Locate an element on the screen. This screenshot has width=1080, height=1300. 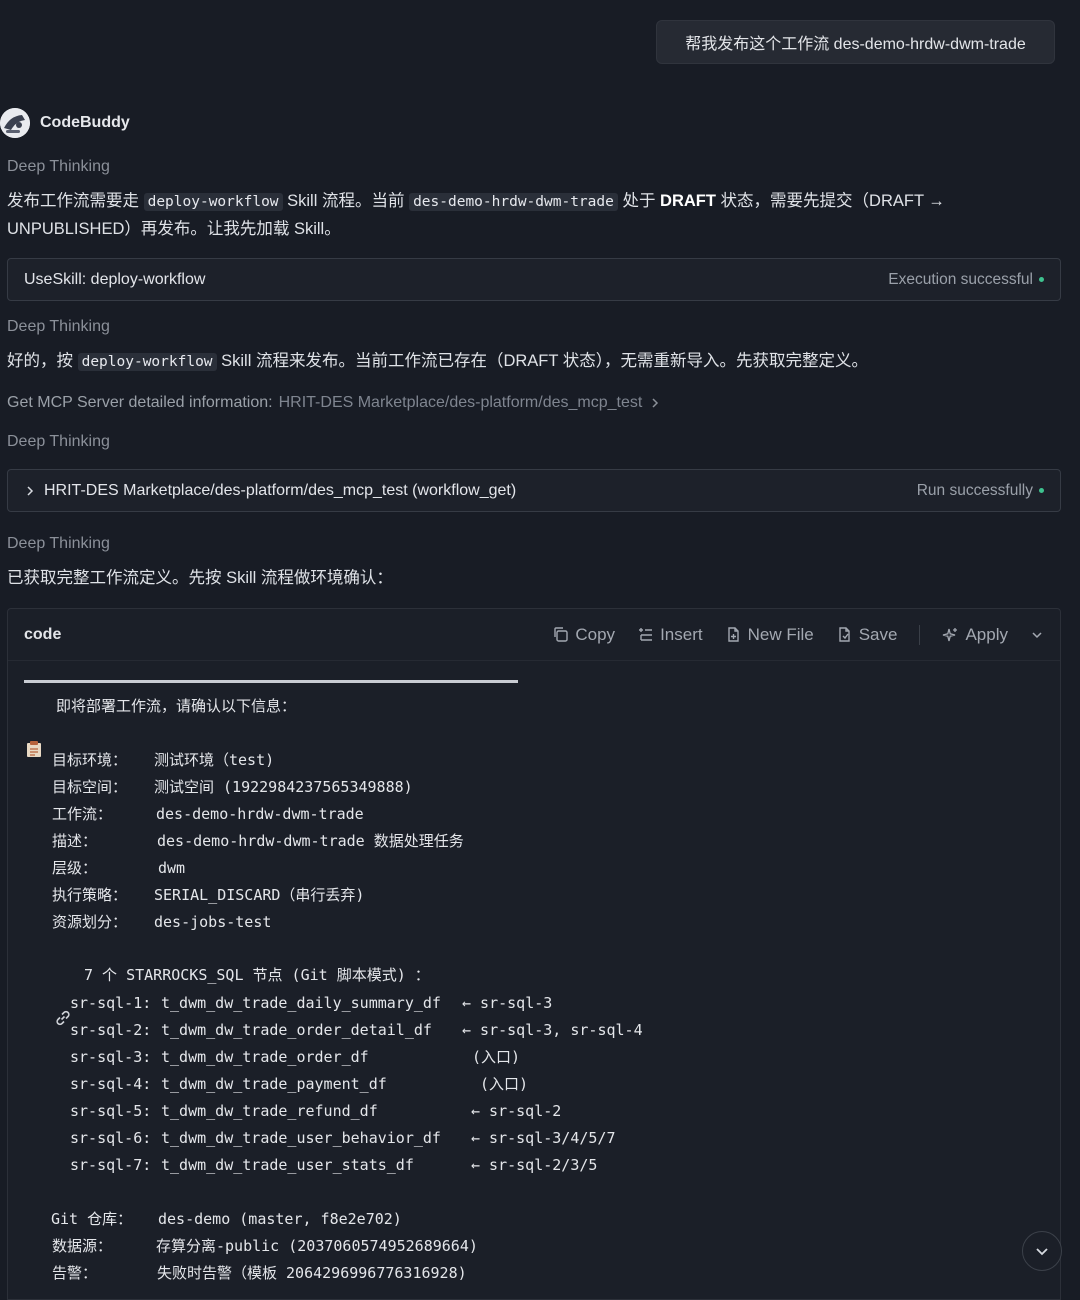
info-key: Git 仓库： is located at coordinates (92, 1219).